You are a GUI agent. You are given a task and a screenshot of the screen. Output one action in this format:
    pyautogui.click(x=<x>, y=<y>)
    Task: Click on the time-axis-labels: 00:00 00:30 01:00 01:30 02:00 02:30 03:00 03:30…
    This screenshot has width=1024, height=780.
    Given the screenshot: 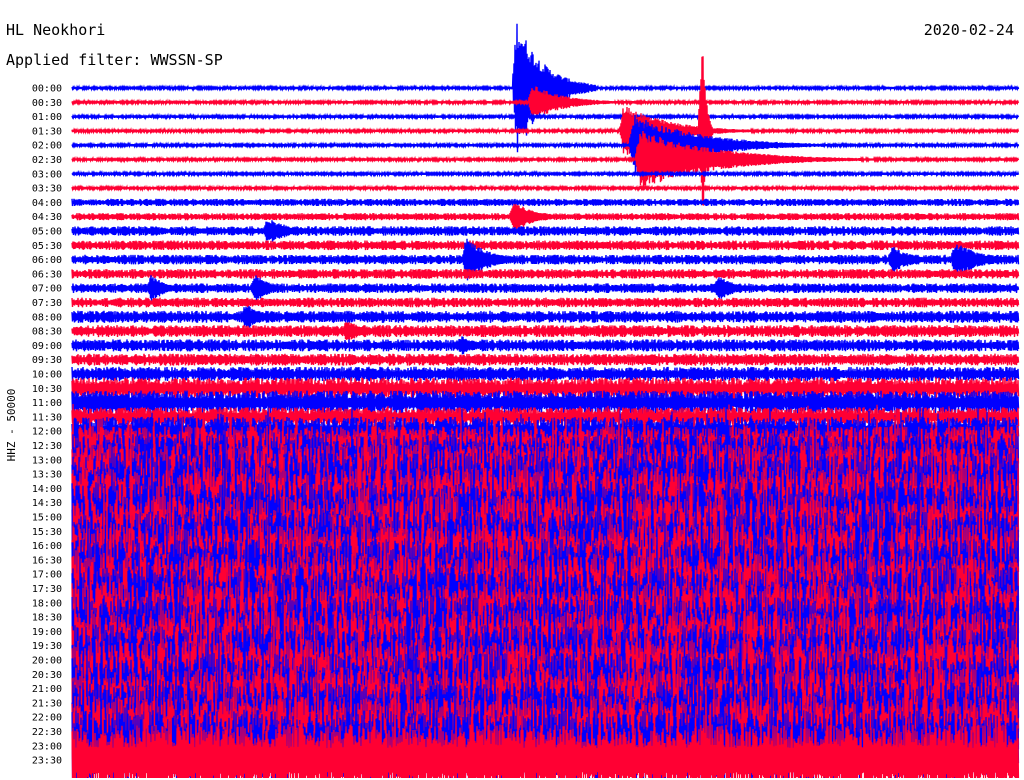 What is the action you would take?
    pyautogui.click(x=47, y=425)
    